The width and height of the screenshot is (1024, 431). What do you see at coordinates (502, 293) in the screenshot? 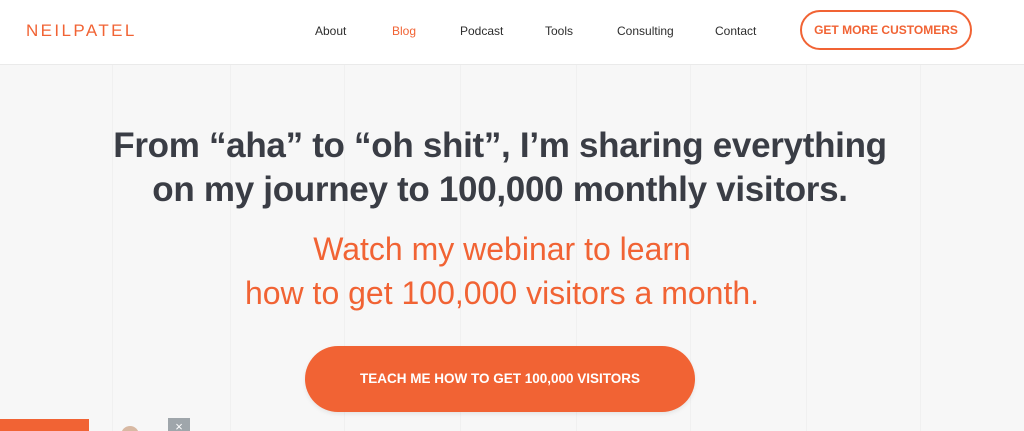
I see `subhead-line-2: how to get 100,000 visitors a month.` at bounding box center [502, 293].